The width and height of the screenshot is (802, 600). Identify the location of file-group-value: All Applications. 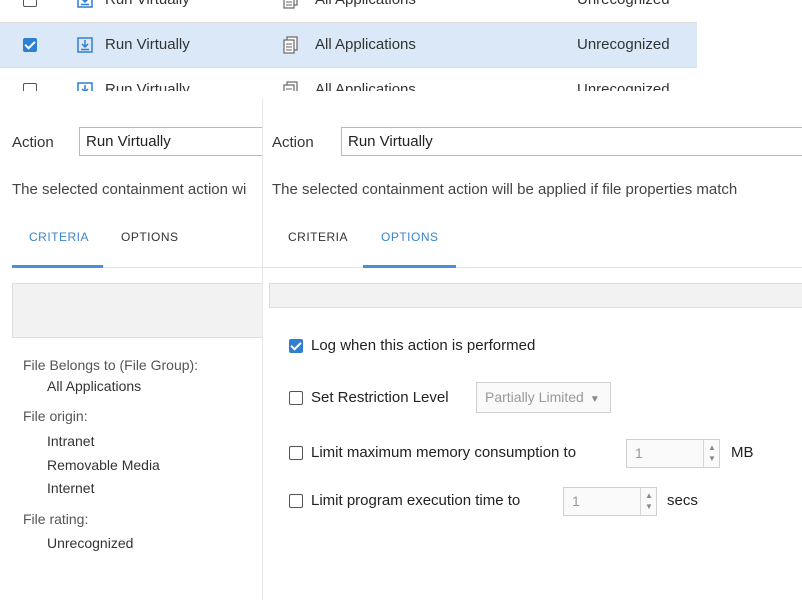
(94, 386).